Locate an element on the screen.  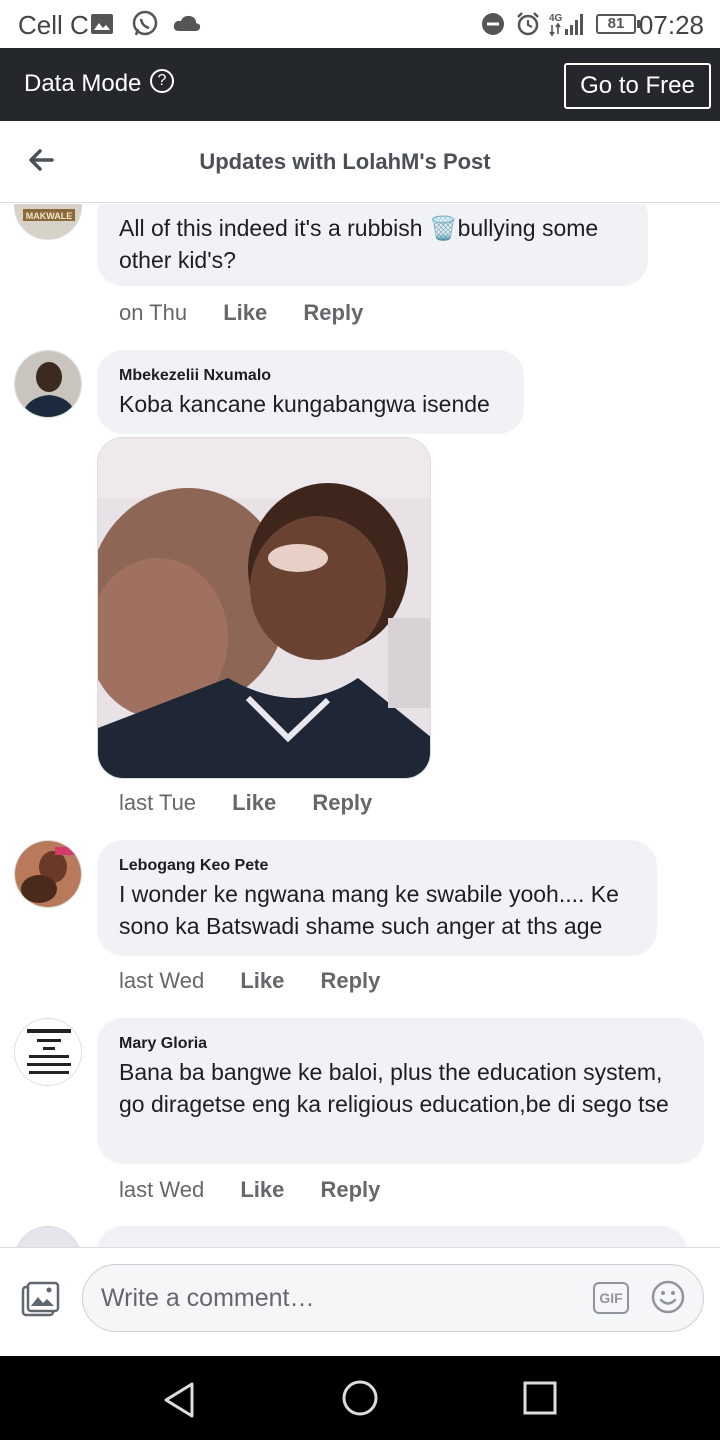
signal-4g-icon: 4G is located at coordinates (566, 25).